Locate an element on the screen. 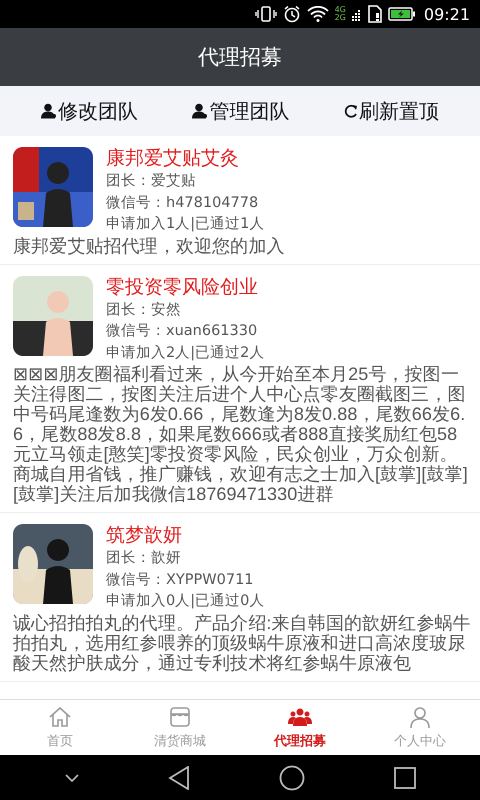  team-description: 康邦爱艾贴招代理，欢迎您的加入 is located at coordinates (149, 246).